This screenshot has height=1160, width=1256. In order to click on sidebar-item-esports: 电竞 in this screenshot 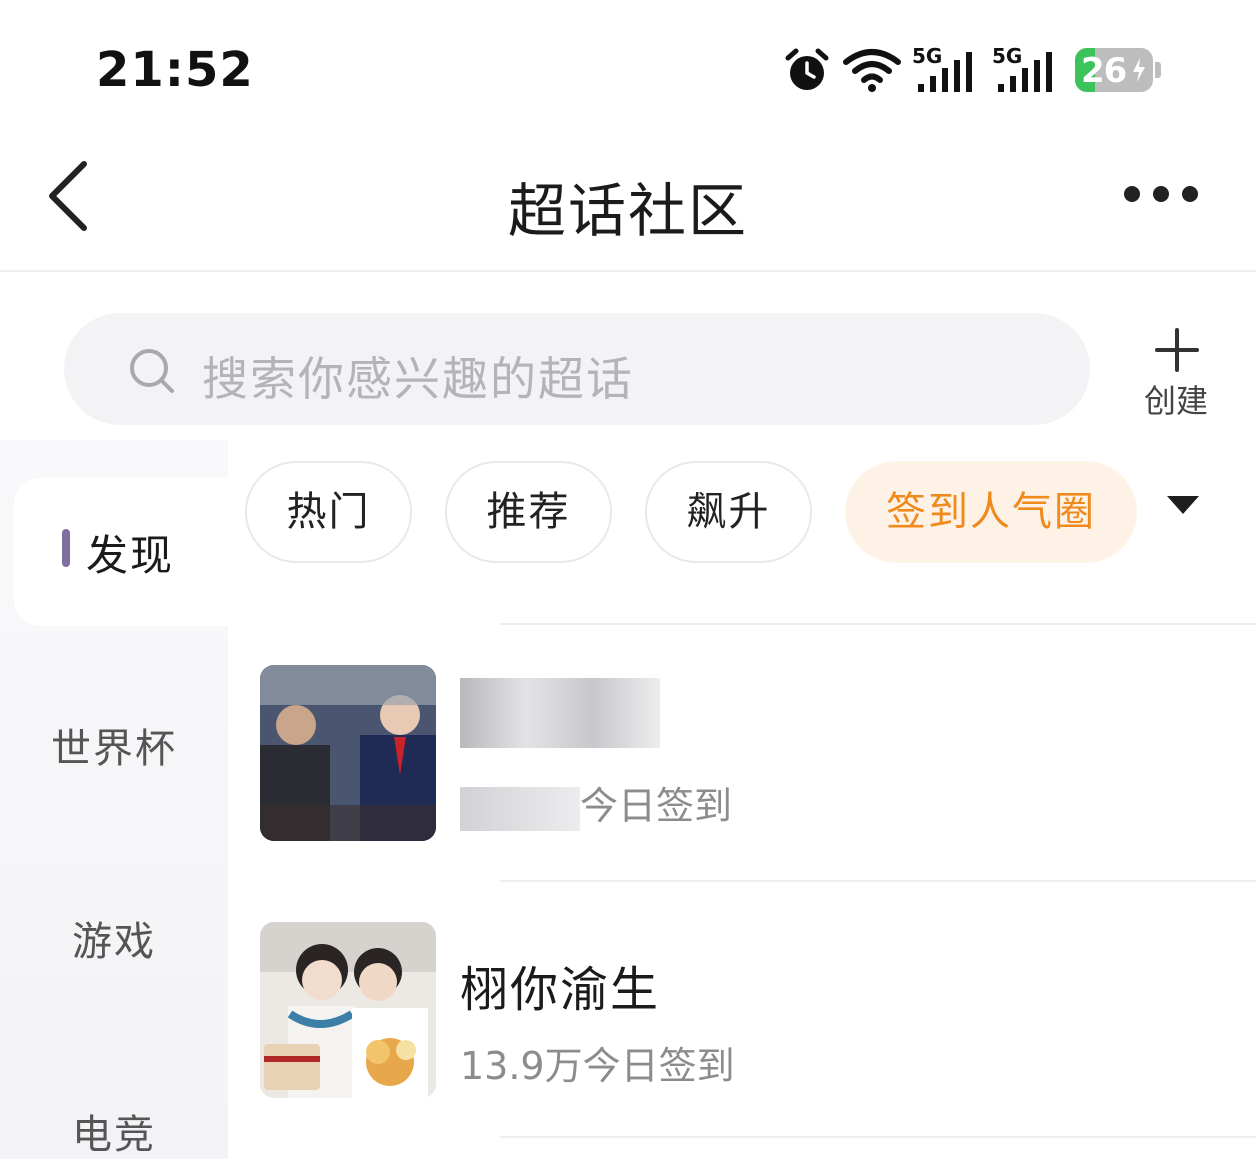, I will do `click(114, 1131)`.